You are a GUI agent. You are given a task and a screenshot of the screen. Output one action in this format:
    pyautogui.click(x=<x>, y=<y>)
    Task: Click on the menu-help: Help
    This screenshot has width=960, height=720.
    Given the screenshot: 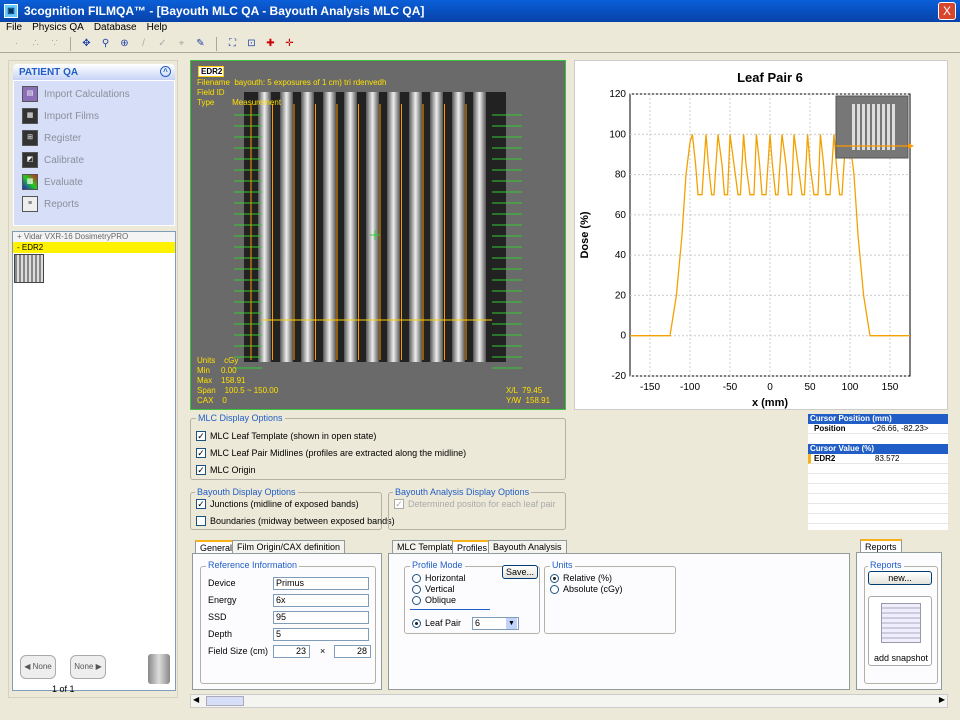 What is the action you would take?
    pyautogui.click(x=157, y=28)
    